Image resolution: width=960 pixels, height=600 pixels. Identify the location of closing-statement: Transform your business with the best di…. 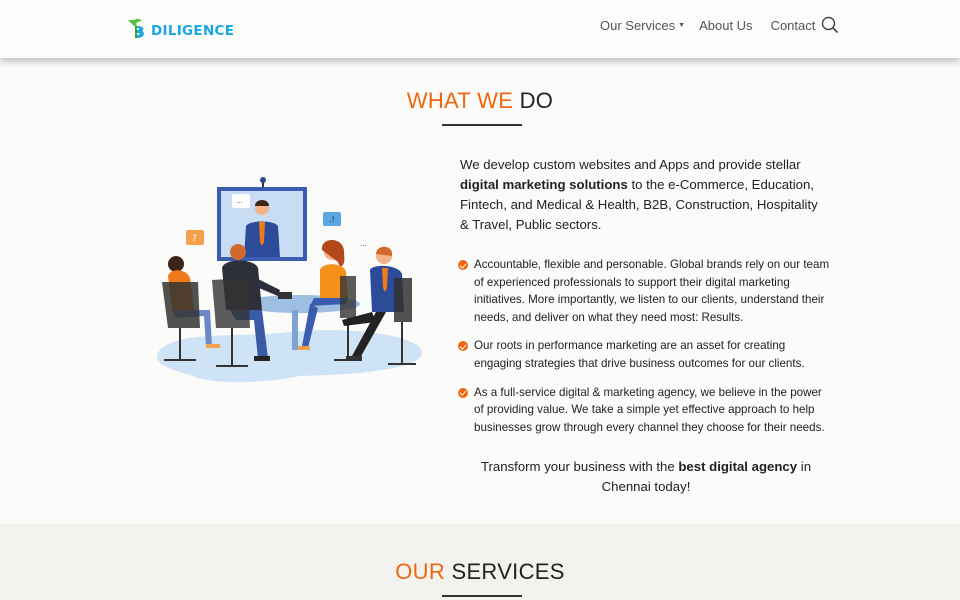
(646, 477).